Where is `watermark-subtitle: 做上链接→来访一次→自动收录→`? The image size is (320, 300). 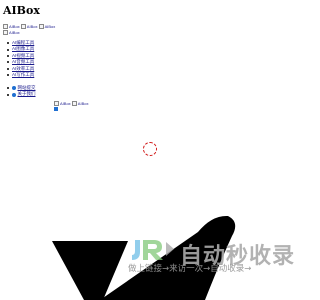
watermark-subtitle: 做上链接→来访一次→自动收录→ is located at coordinates (190, 269).